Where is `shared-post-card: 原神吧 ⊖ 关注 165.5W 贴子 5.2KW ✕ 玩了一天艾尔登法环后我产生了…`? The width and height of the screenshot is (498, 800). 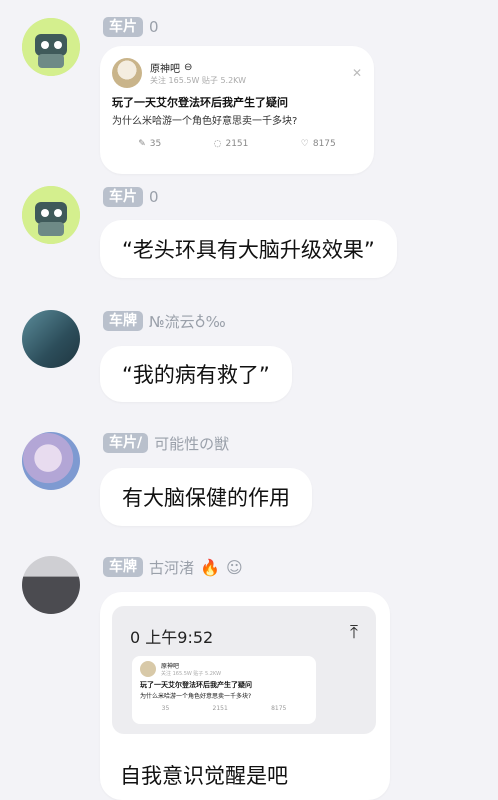
shared-post-card: 原神吧 ⊖ 关注 165.5W 贴子 5.2KW ✕ 玩了一天艾尔登法环后我产生了… is located at coordinates (237, 110).